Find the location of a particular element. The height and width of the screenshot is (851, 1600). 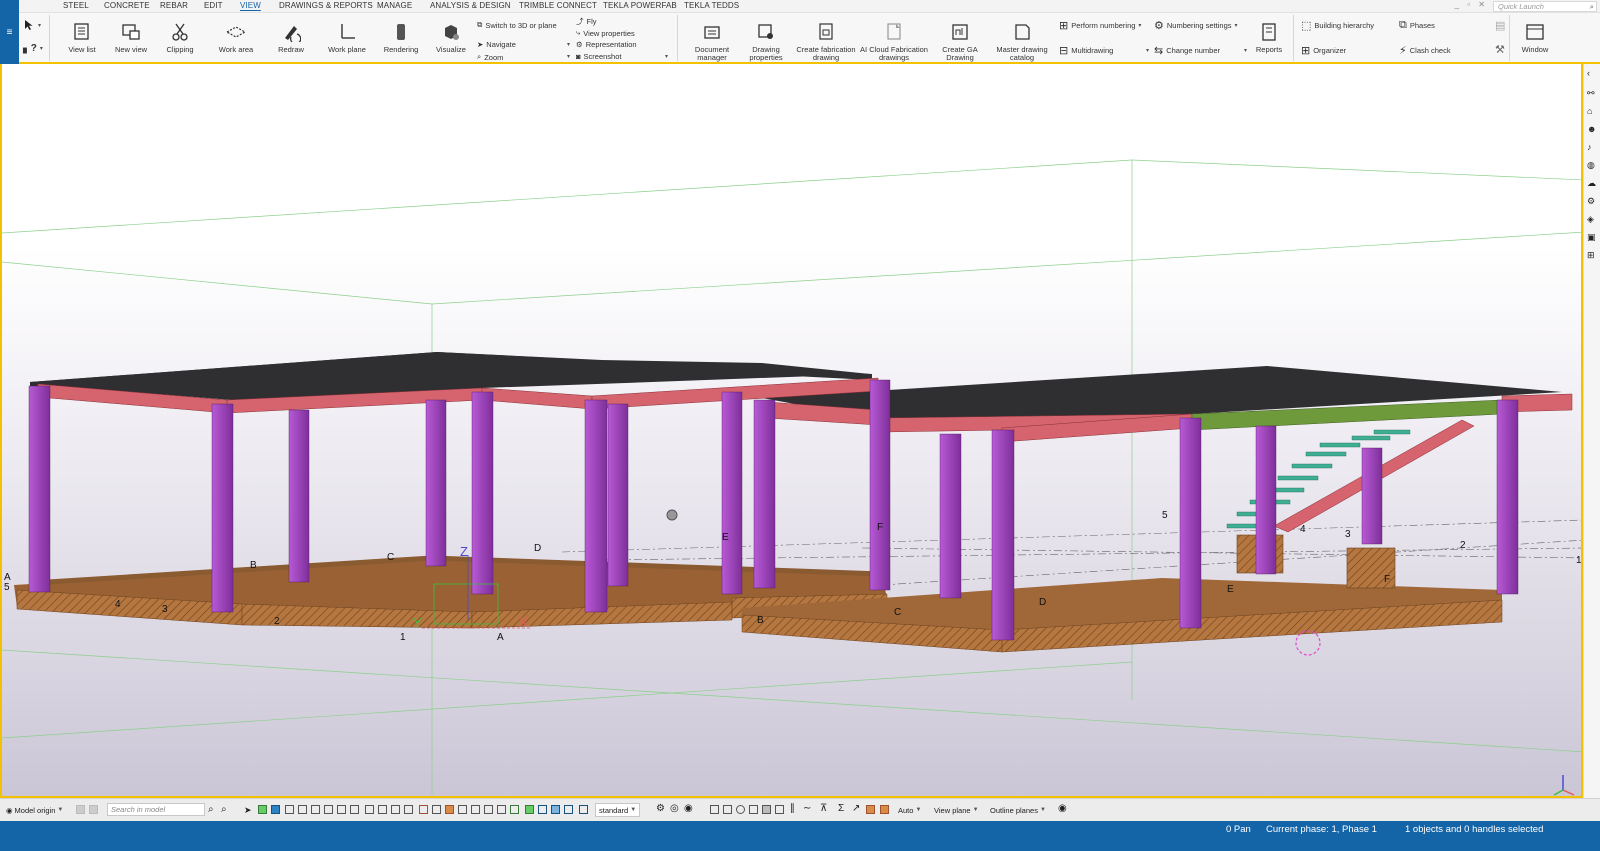

tab-concrete: CONCRETE is located at coordinates (127, 5).